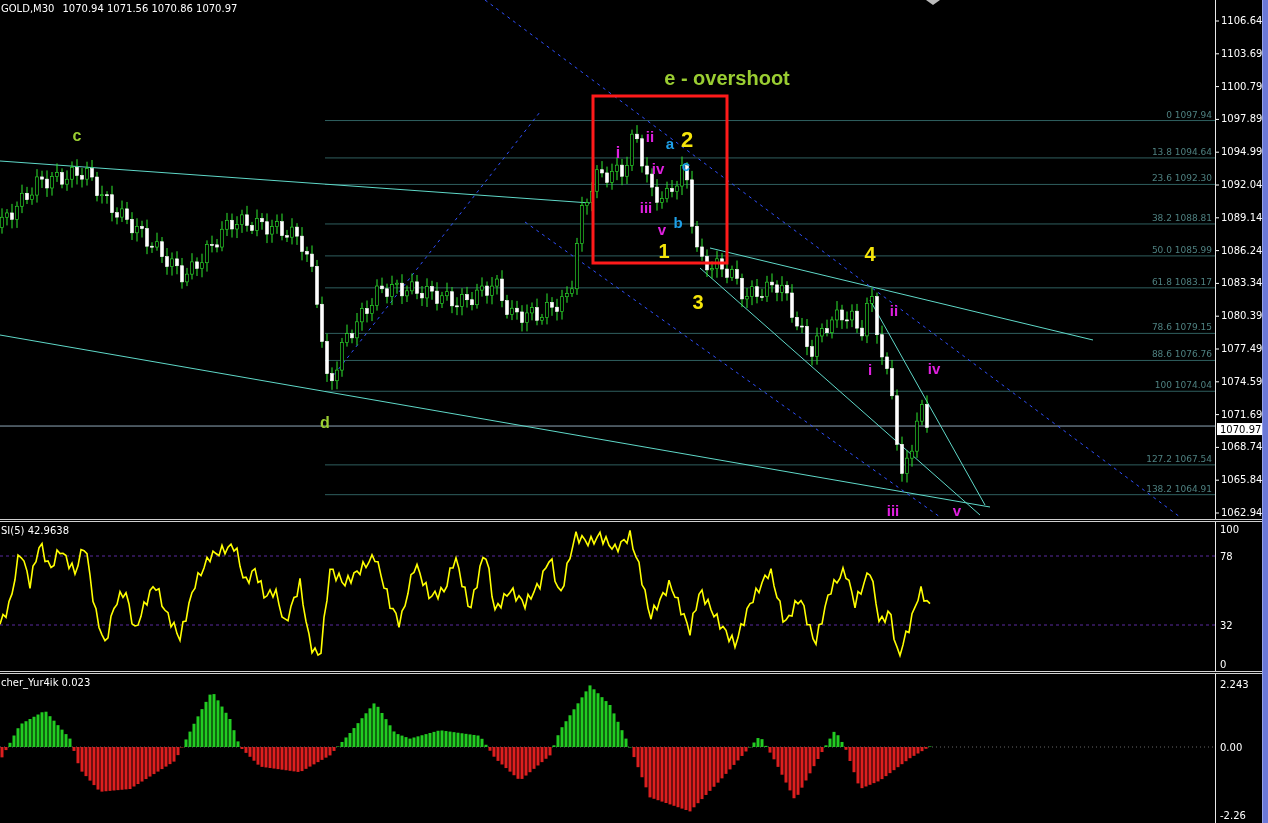 The image size is (1268, 823). What do you see at coordinates (1233, 815) in the screenshot?
I see `oscillator-axis-label: -2.26` at bounding box center [1233, 815].